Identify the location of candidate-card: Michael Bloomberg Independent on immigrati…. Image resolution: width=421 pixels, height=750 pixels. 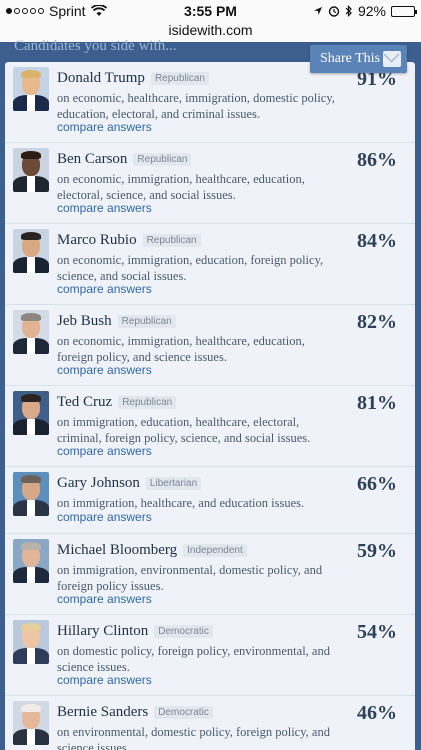
(210, 574).